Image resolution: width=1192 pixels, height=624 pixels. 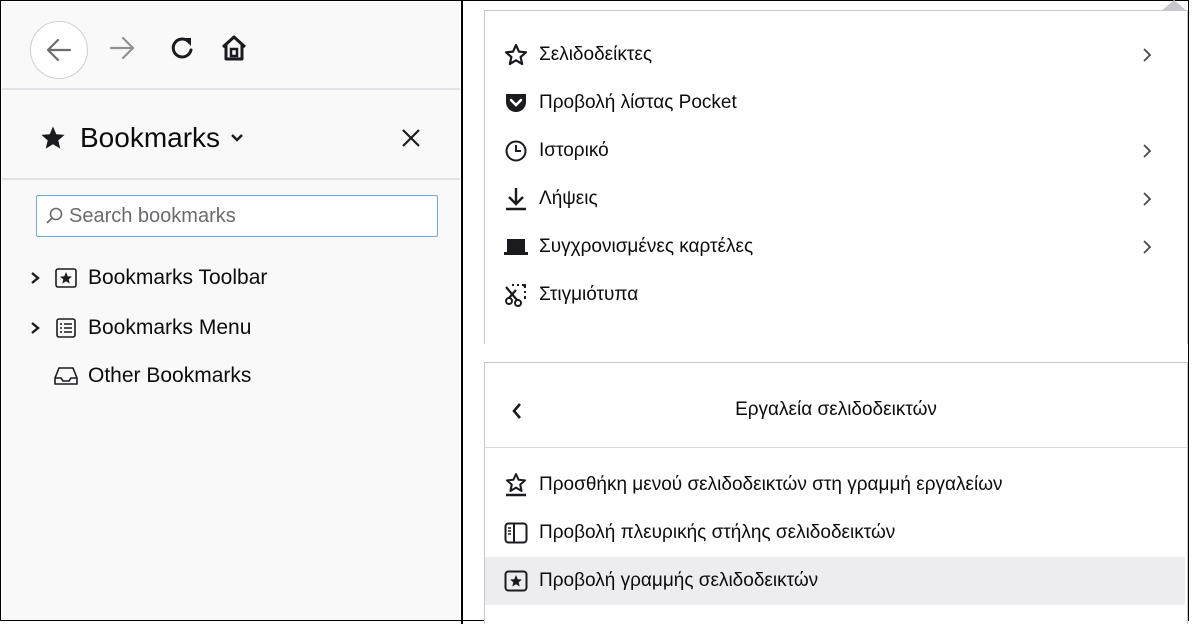 I want to click on bookmark-toolbar-icon, so click(x=66, y=278).